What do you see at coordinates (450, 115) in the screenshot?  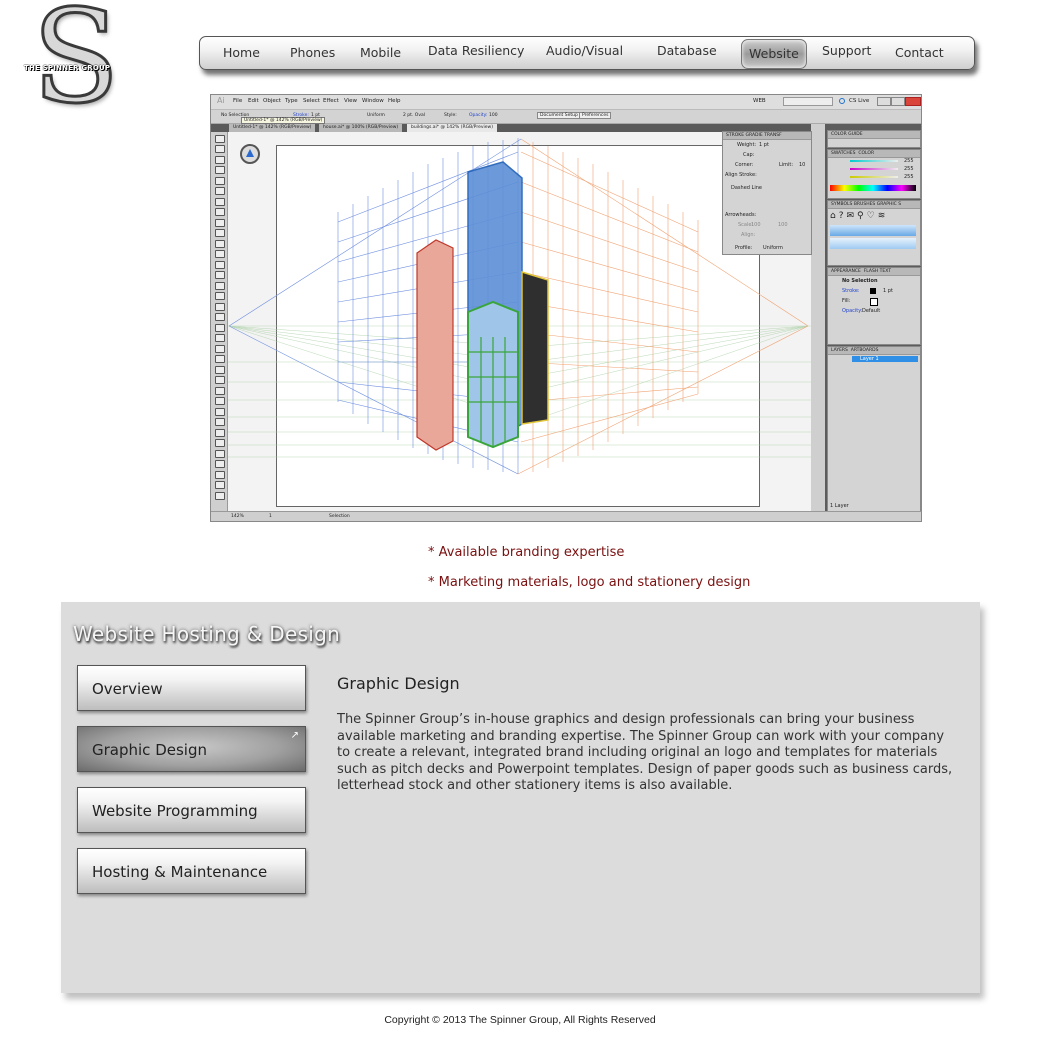 I see `ai-style-label: Style:` at bounding box center [450, 115].